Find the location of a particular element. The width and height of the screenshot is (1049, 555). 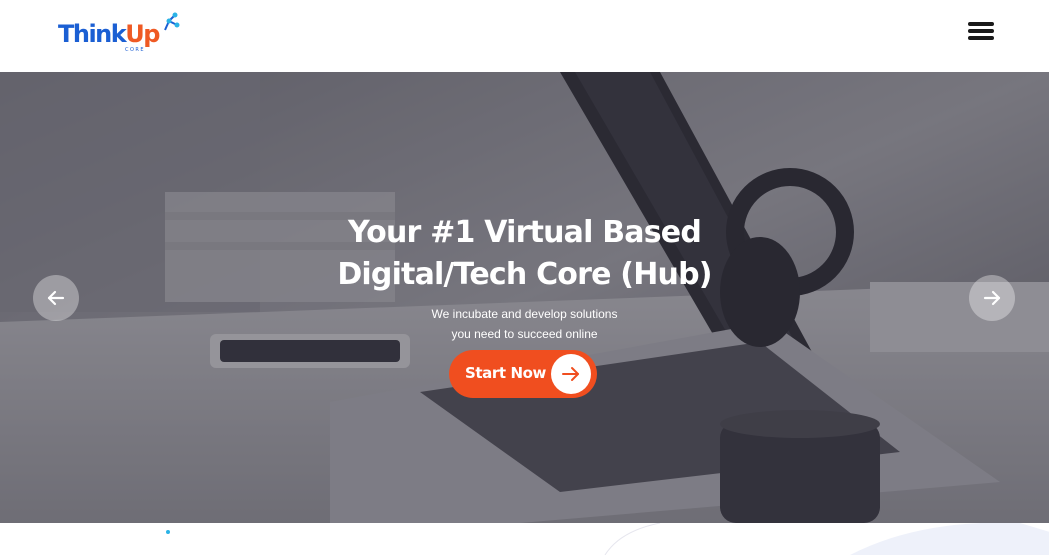

logo-think: Think is located at coordinates (92, 34).